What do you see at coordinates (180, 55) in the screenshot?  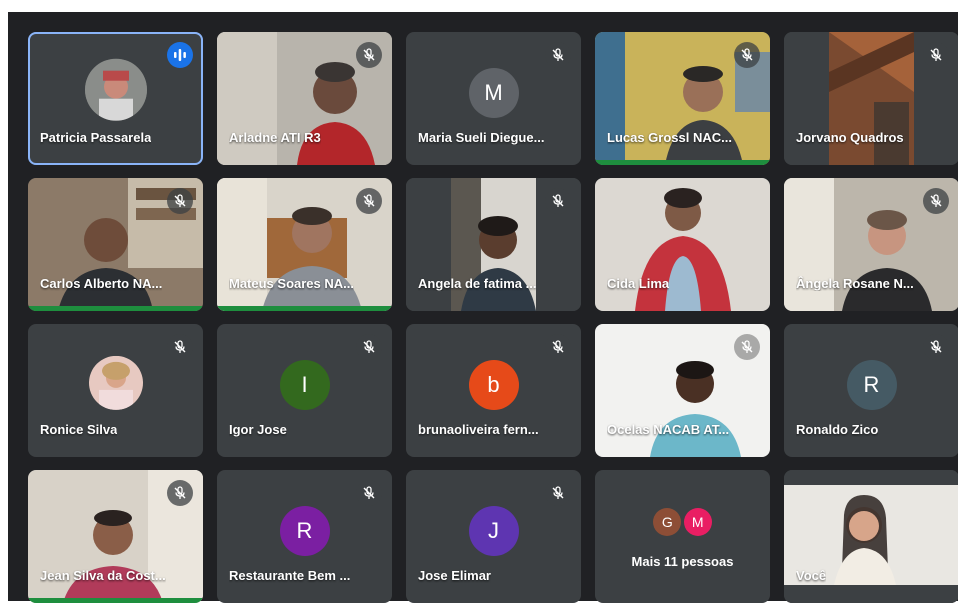 I see `speaking-indicator-icon` at bounding box center [180, 55].